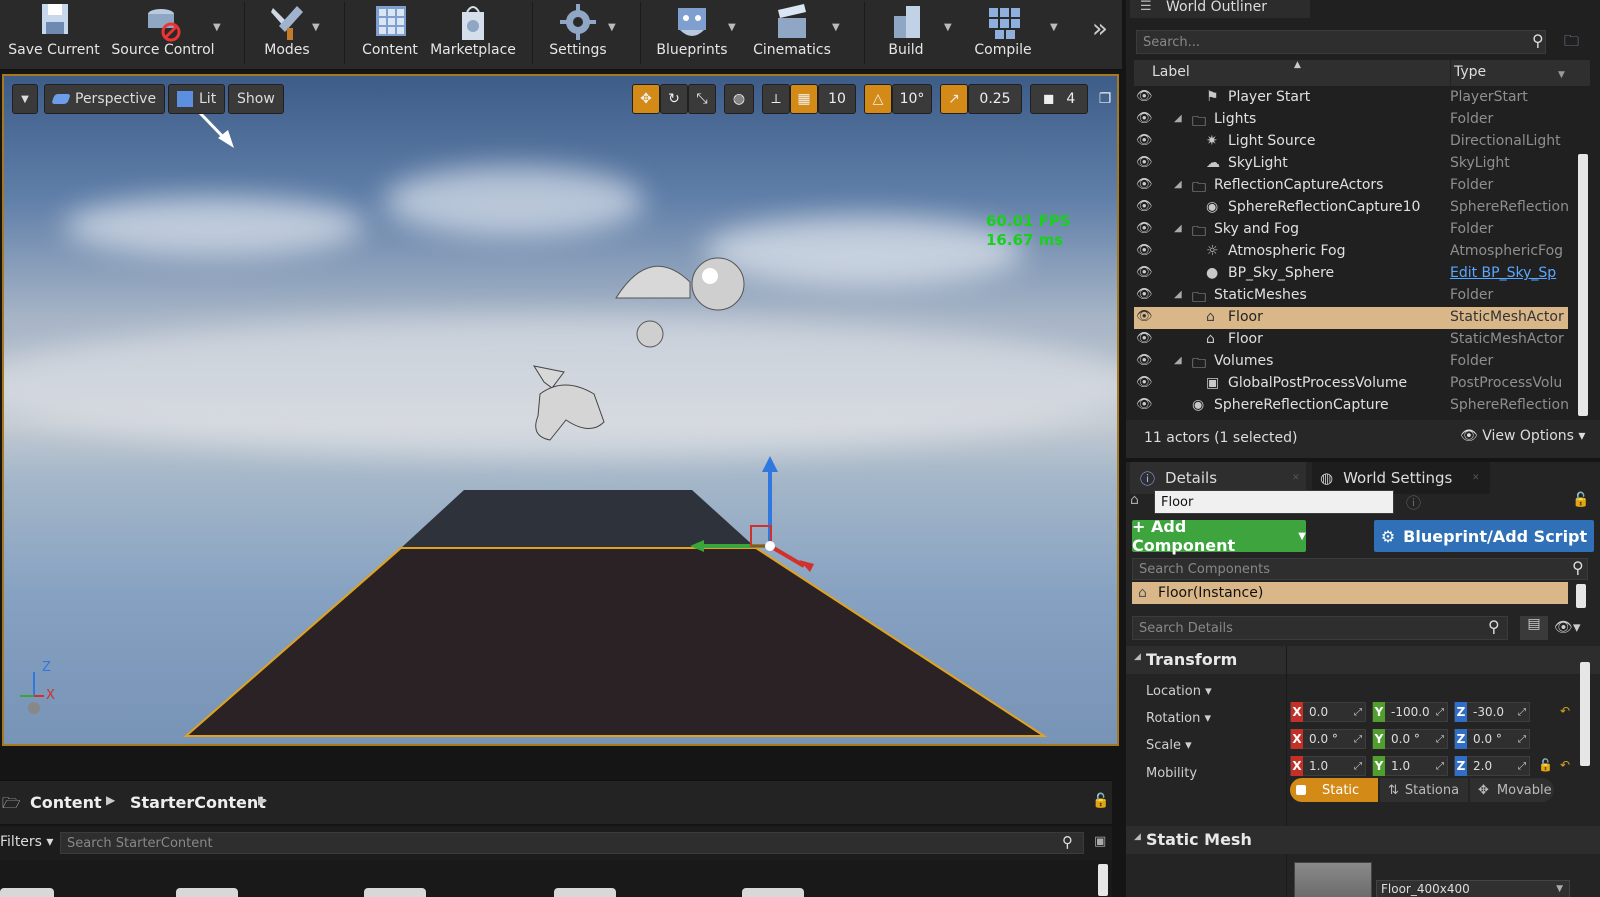 The width and height of the screenshot is (1600, 897). What do you see at coordinates (646, 99) in the screenshot?
I see `translate-tool-button: ✥` at bounding box center [646, 99].